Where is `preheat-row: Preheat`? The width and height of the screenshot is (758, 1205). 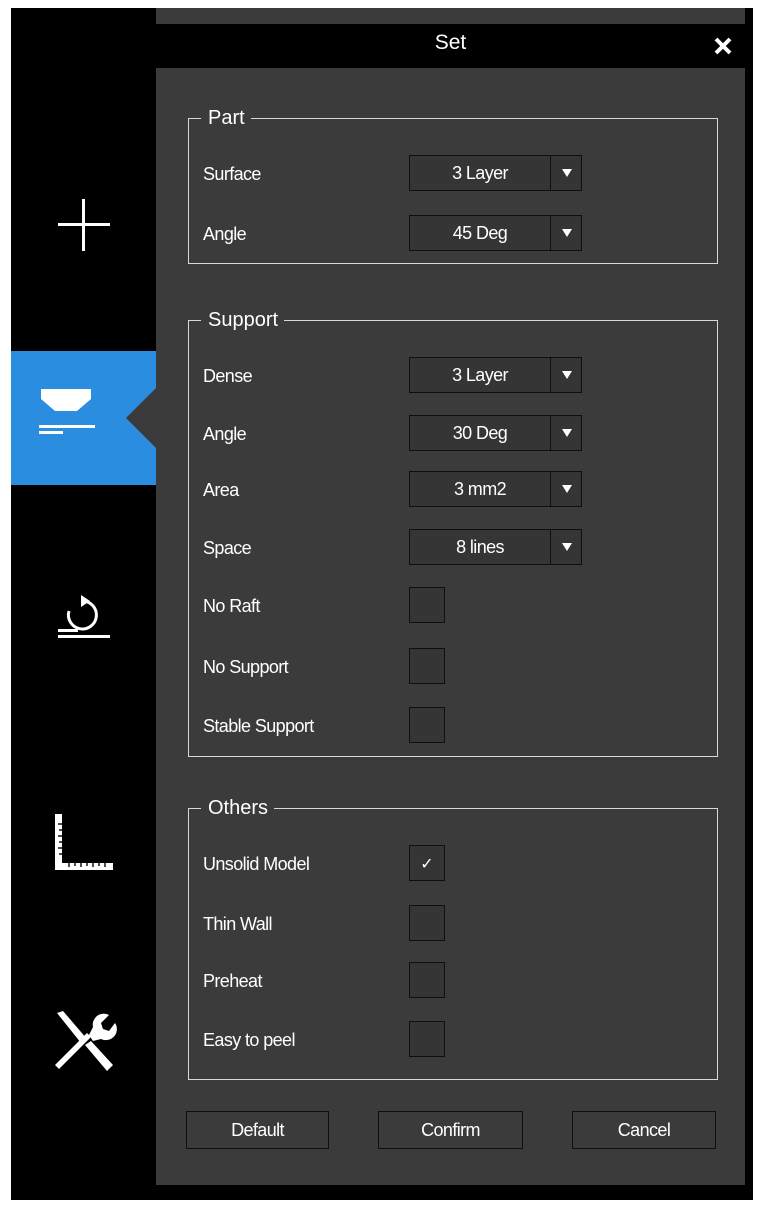 preheat-row: Preheat is located at coordinates (458, 981).